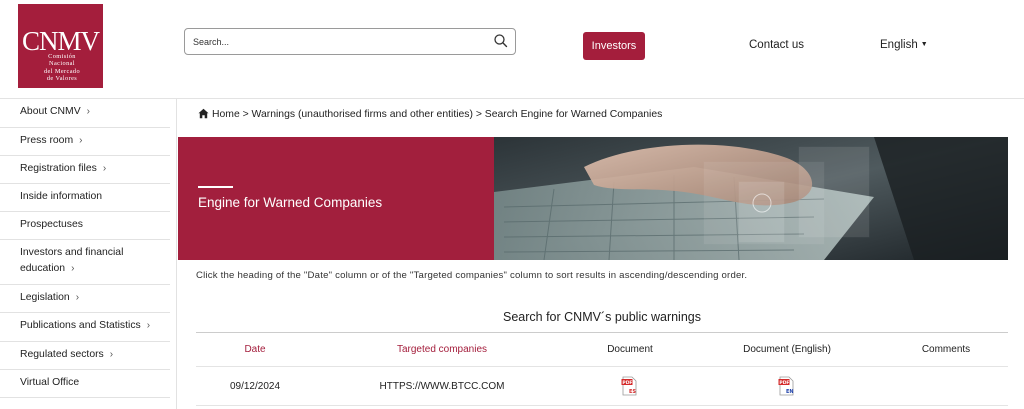 The image size is (1024, 409). Describe the element at coordinates (790, 392) in the screenshot. I see `svg-text: EN` at that location.